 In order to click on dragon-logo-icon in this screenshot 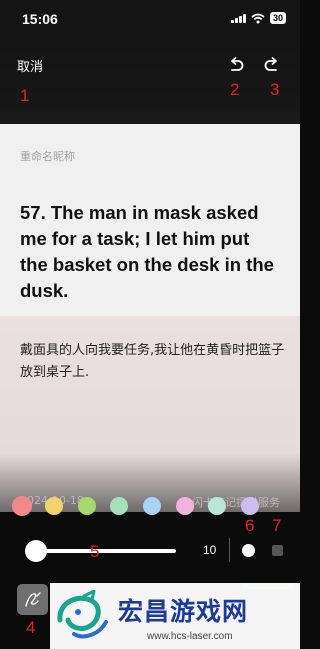, I will do `click(82, 614)`.